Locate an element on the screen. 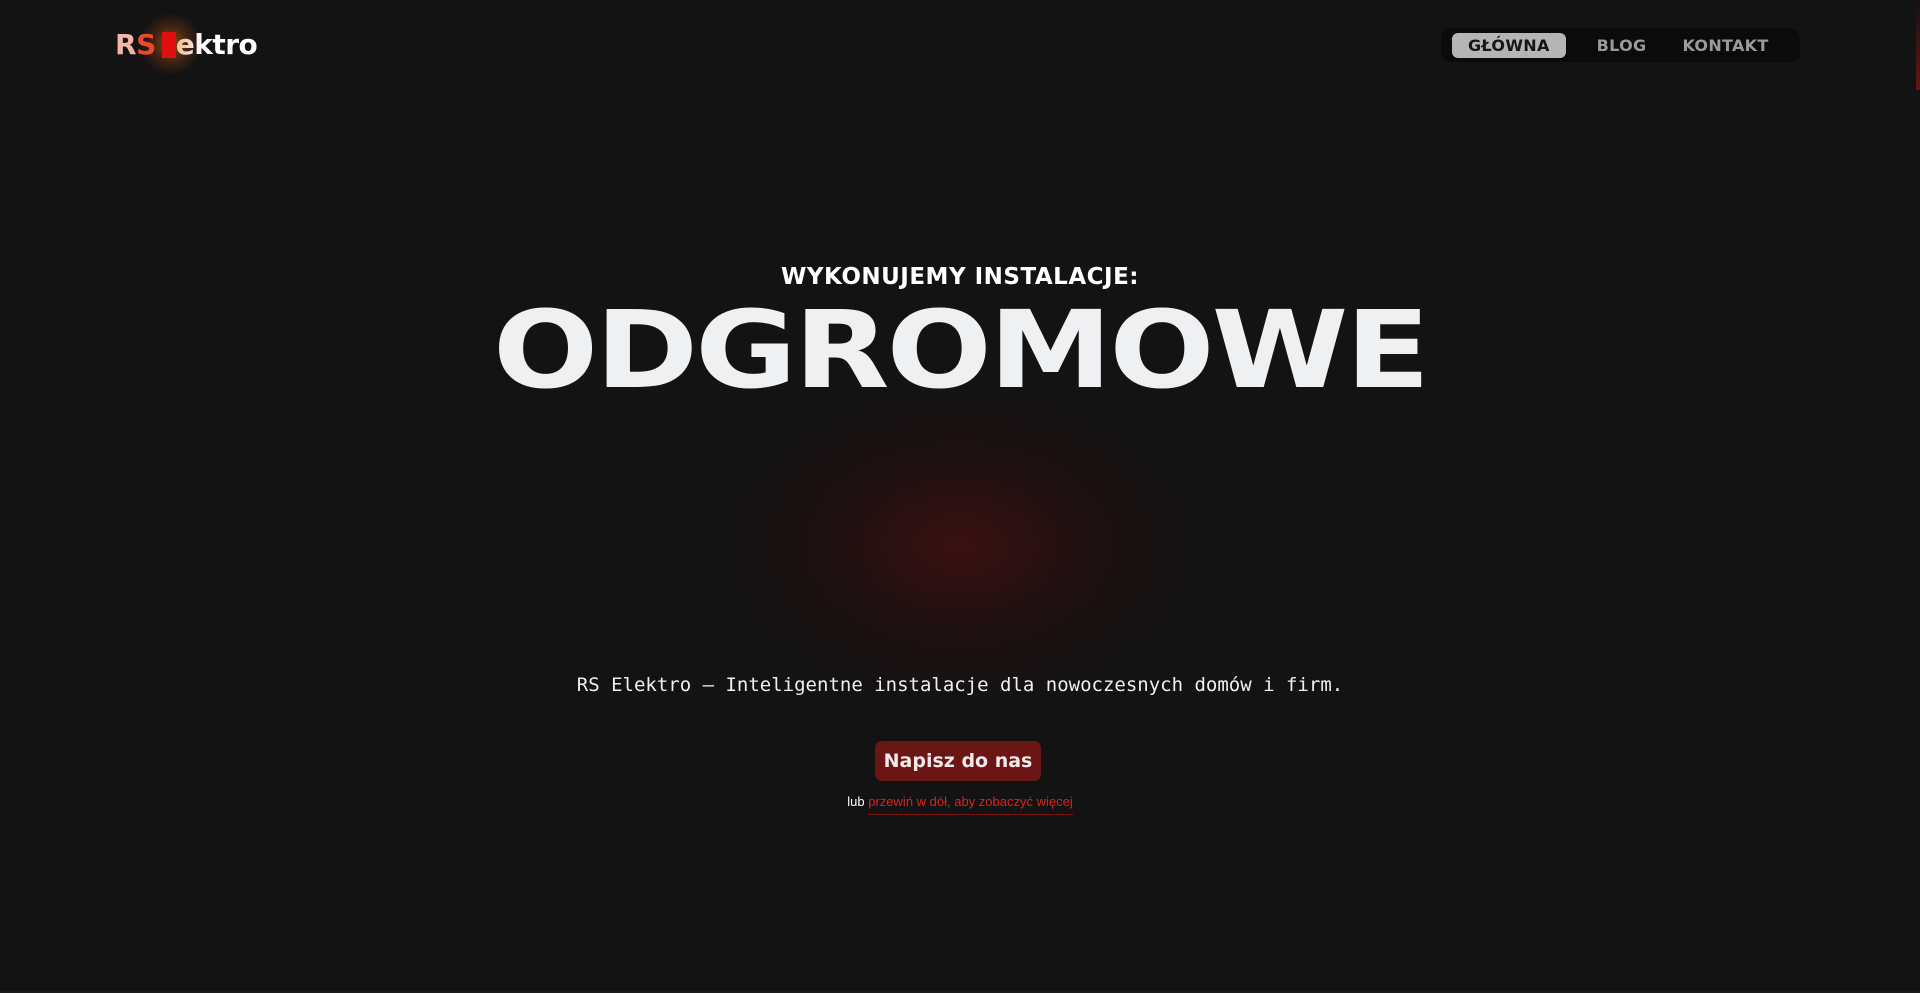 The image size is (1920, 993). contact-cta-button: Napisz do nas is located at coordinates (958, 761).